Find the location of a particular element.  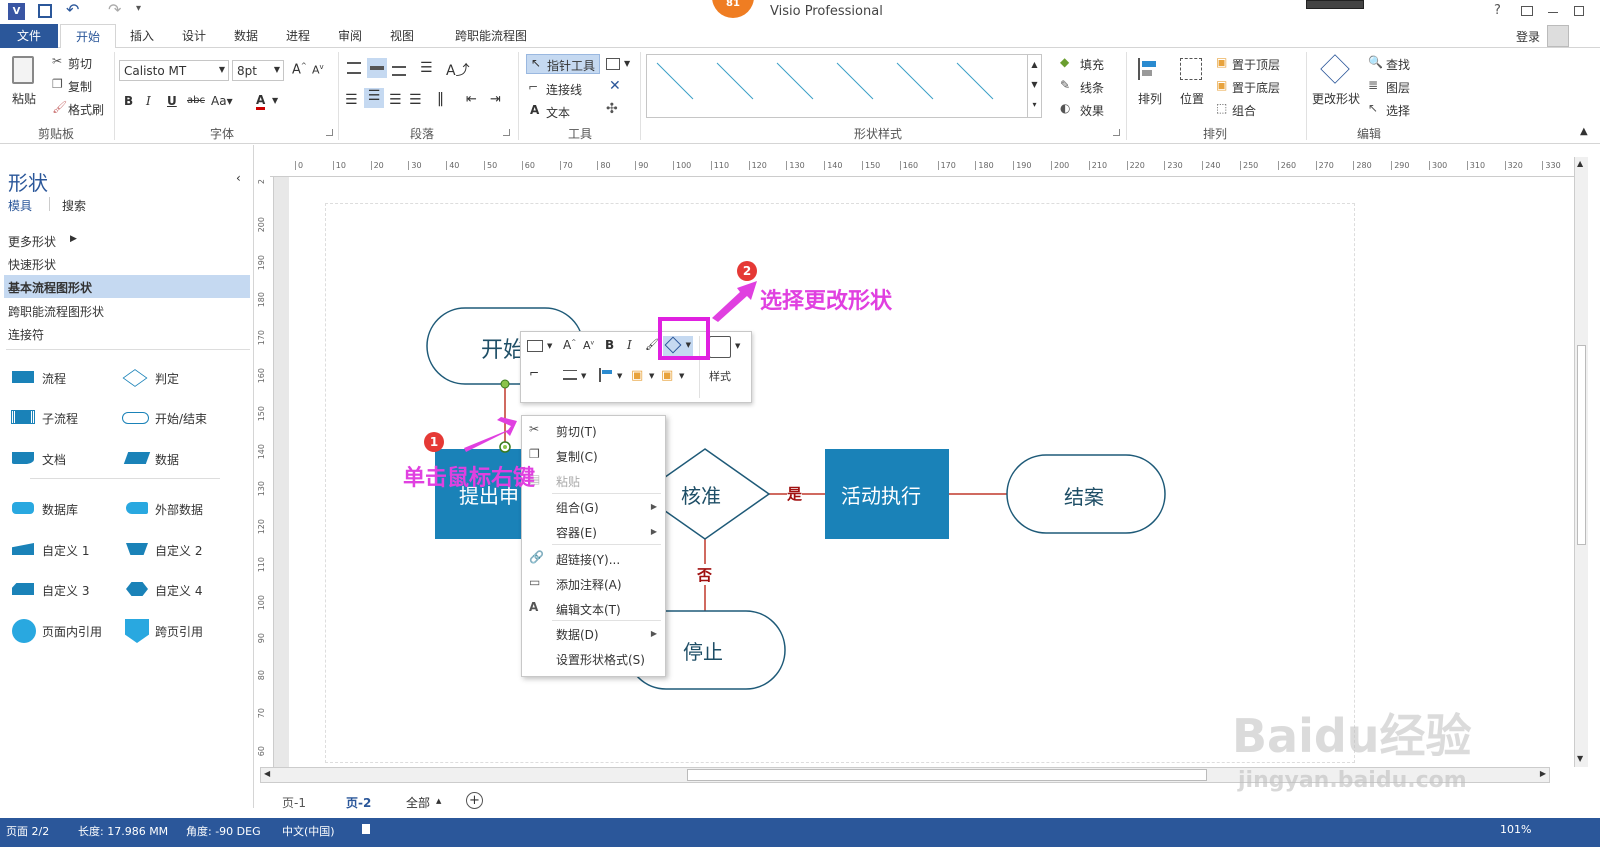

status-page: 页面 2/2 is located at coordinates (27, 831).